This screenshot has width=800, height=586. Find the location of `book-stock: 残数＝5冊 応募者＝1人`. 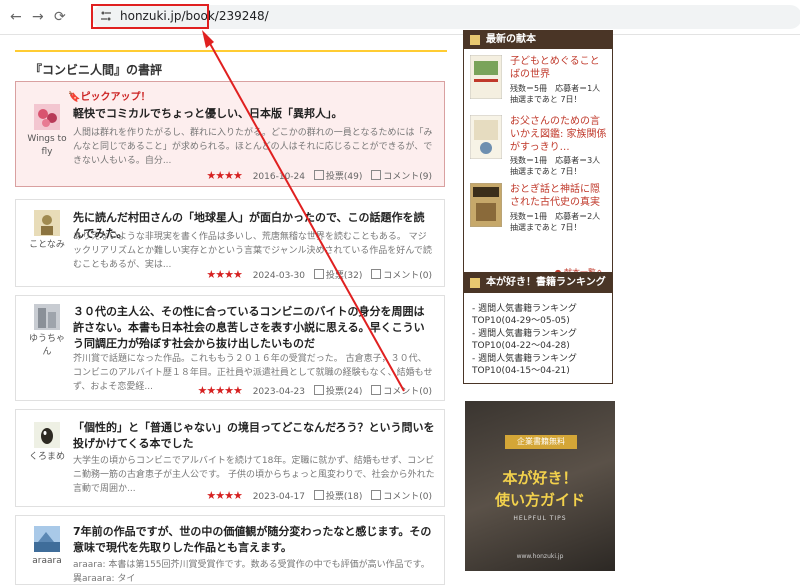

book-stock: 残数＝5冊 応募者＝1人 is located at coordinates (555, 88).